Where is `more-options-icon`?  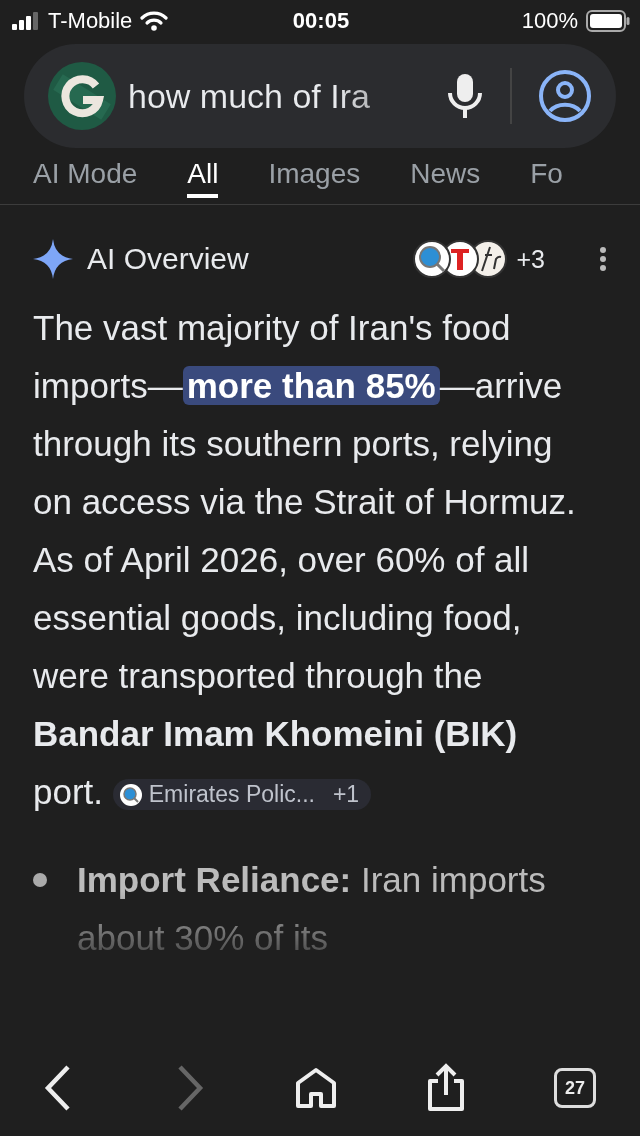 more-options-icon is located at coordinates (603, 259).